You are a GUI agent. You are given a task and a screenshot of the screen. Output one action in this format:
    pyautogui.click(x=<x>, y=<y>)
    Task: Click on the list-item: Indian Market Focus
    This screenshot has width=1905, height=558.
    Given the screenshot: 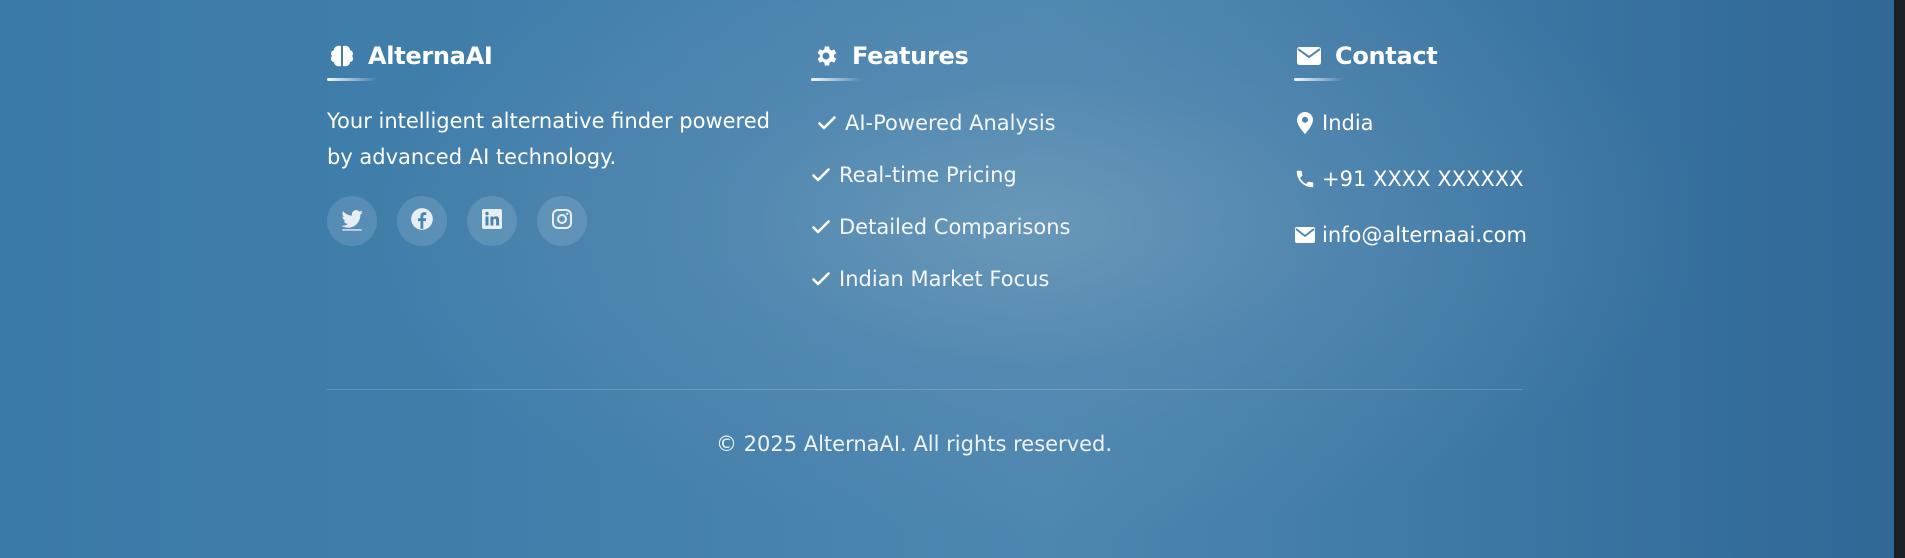 What is the action you would take?
    pyautogui.click(x=1021, y=279)
    